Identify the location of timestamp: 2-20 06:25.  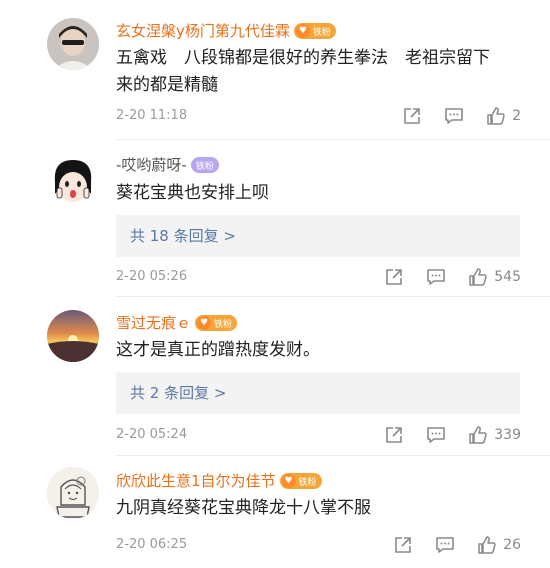
(152, 544).